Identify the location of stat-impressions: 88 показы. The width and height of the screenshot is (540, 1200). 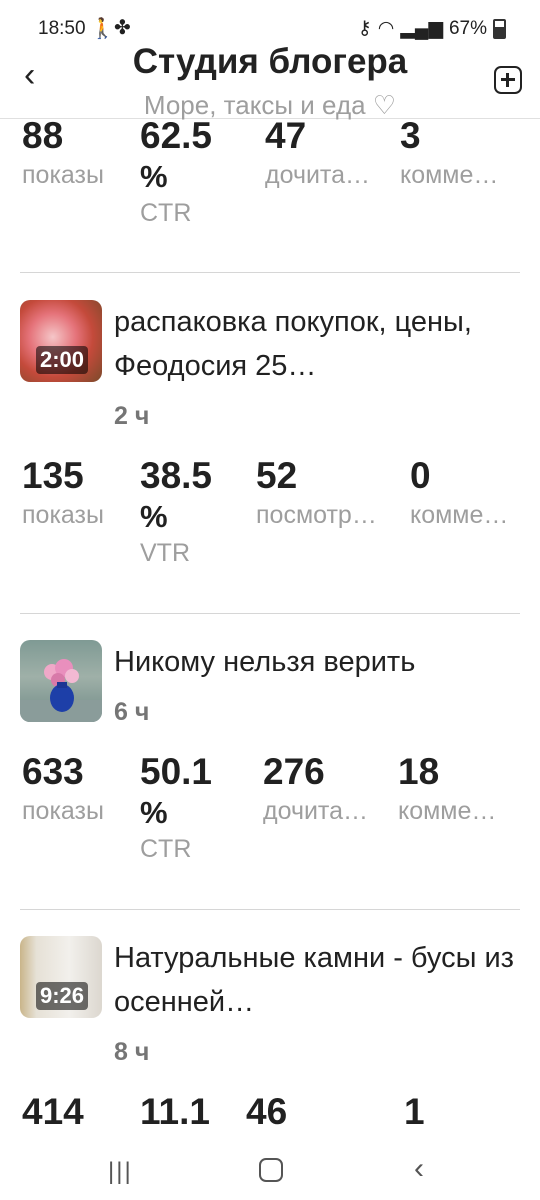
(63, 155).